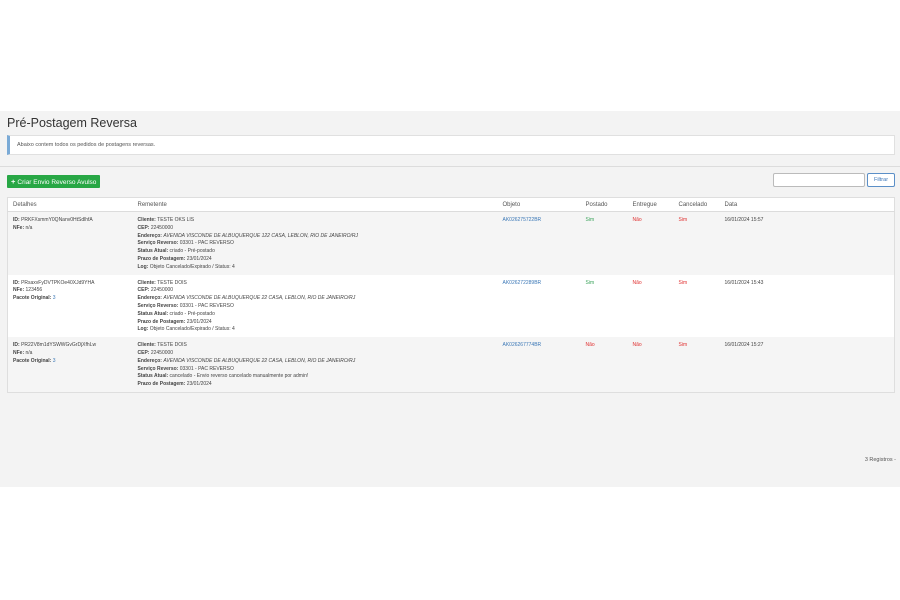  What do you see at coordinates (881, 180) in the screenshot?
I see `filter-button: Filtrar` at bounding box center [881, 180].